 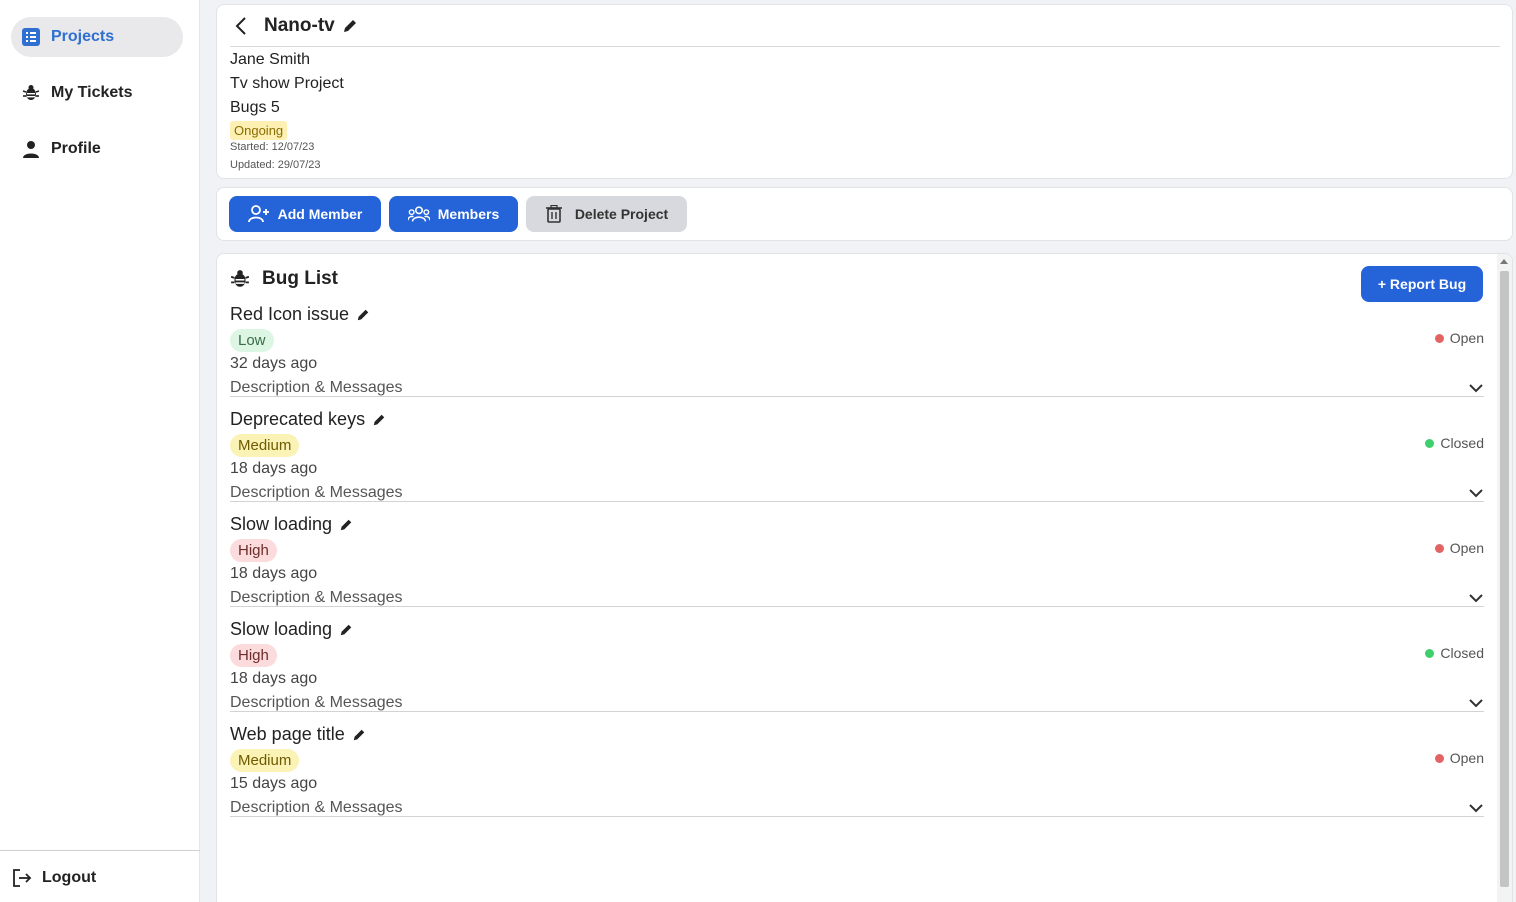 What do you see at coordinates (31, 149) in the screenshot?
I see `person-icon` at bounding box center [31, 149].